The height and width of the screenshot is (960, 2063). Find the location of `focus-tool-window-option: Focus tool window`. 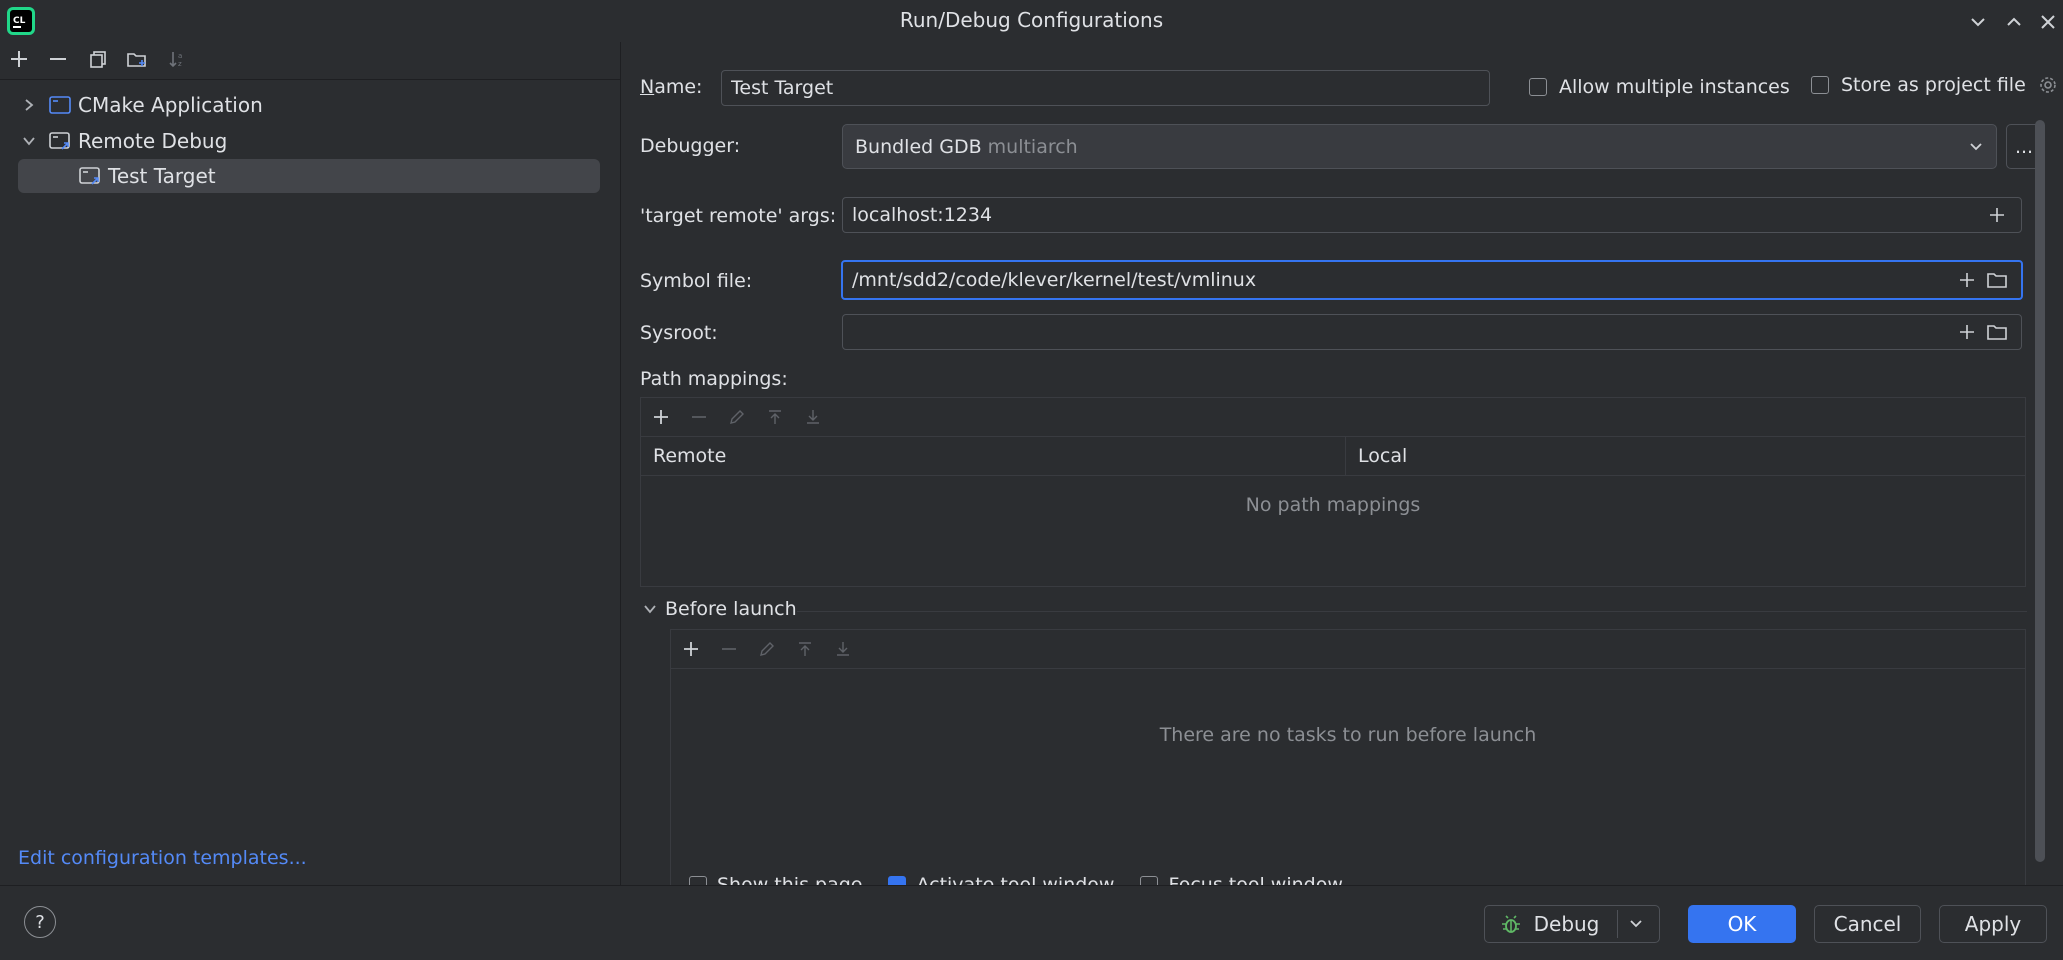

focus-tool-window-option: Focus tool window is located at coordinates (1241, 879).